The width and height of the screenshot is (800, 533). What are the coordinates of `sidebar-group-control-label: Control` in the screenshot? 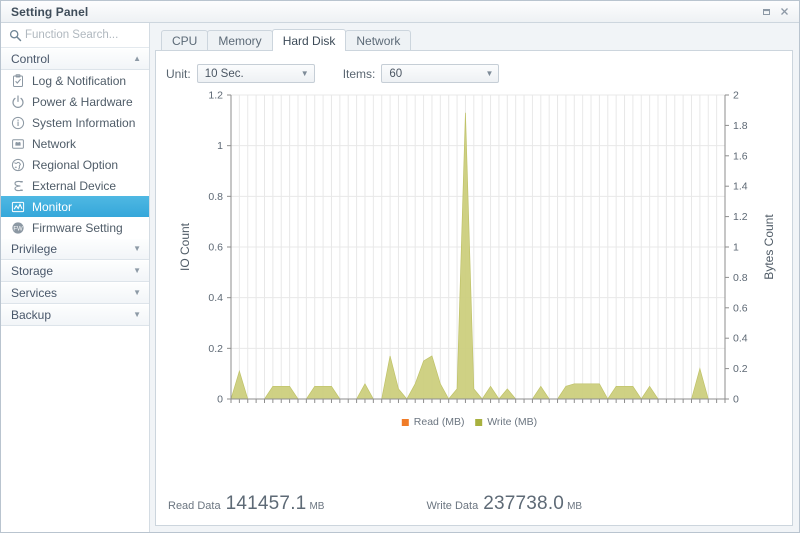 It's located at (30, 59).